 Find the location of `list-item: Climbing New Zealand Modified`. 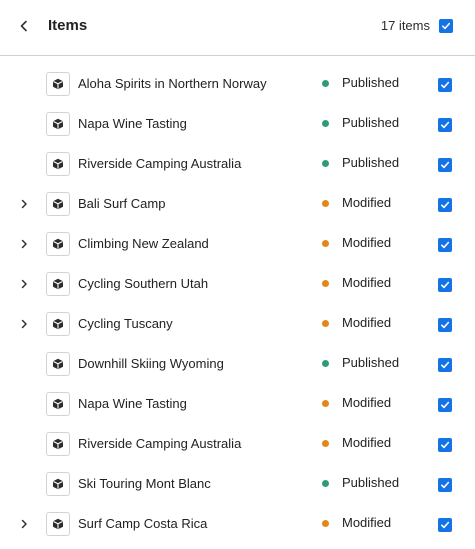

list-item: Climbing New Zealand Modified is located at coordinates (237, 244).